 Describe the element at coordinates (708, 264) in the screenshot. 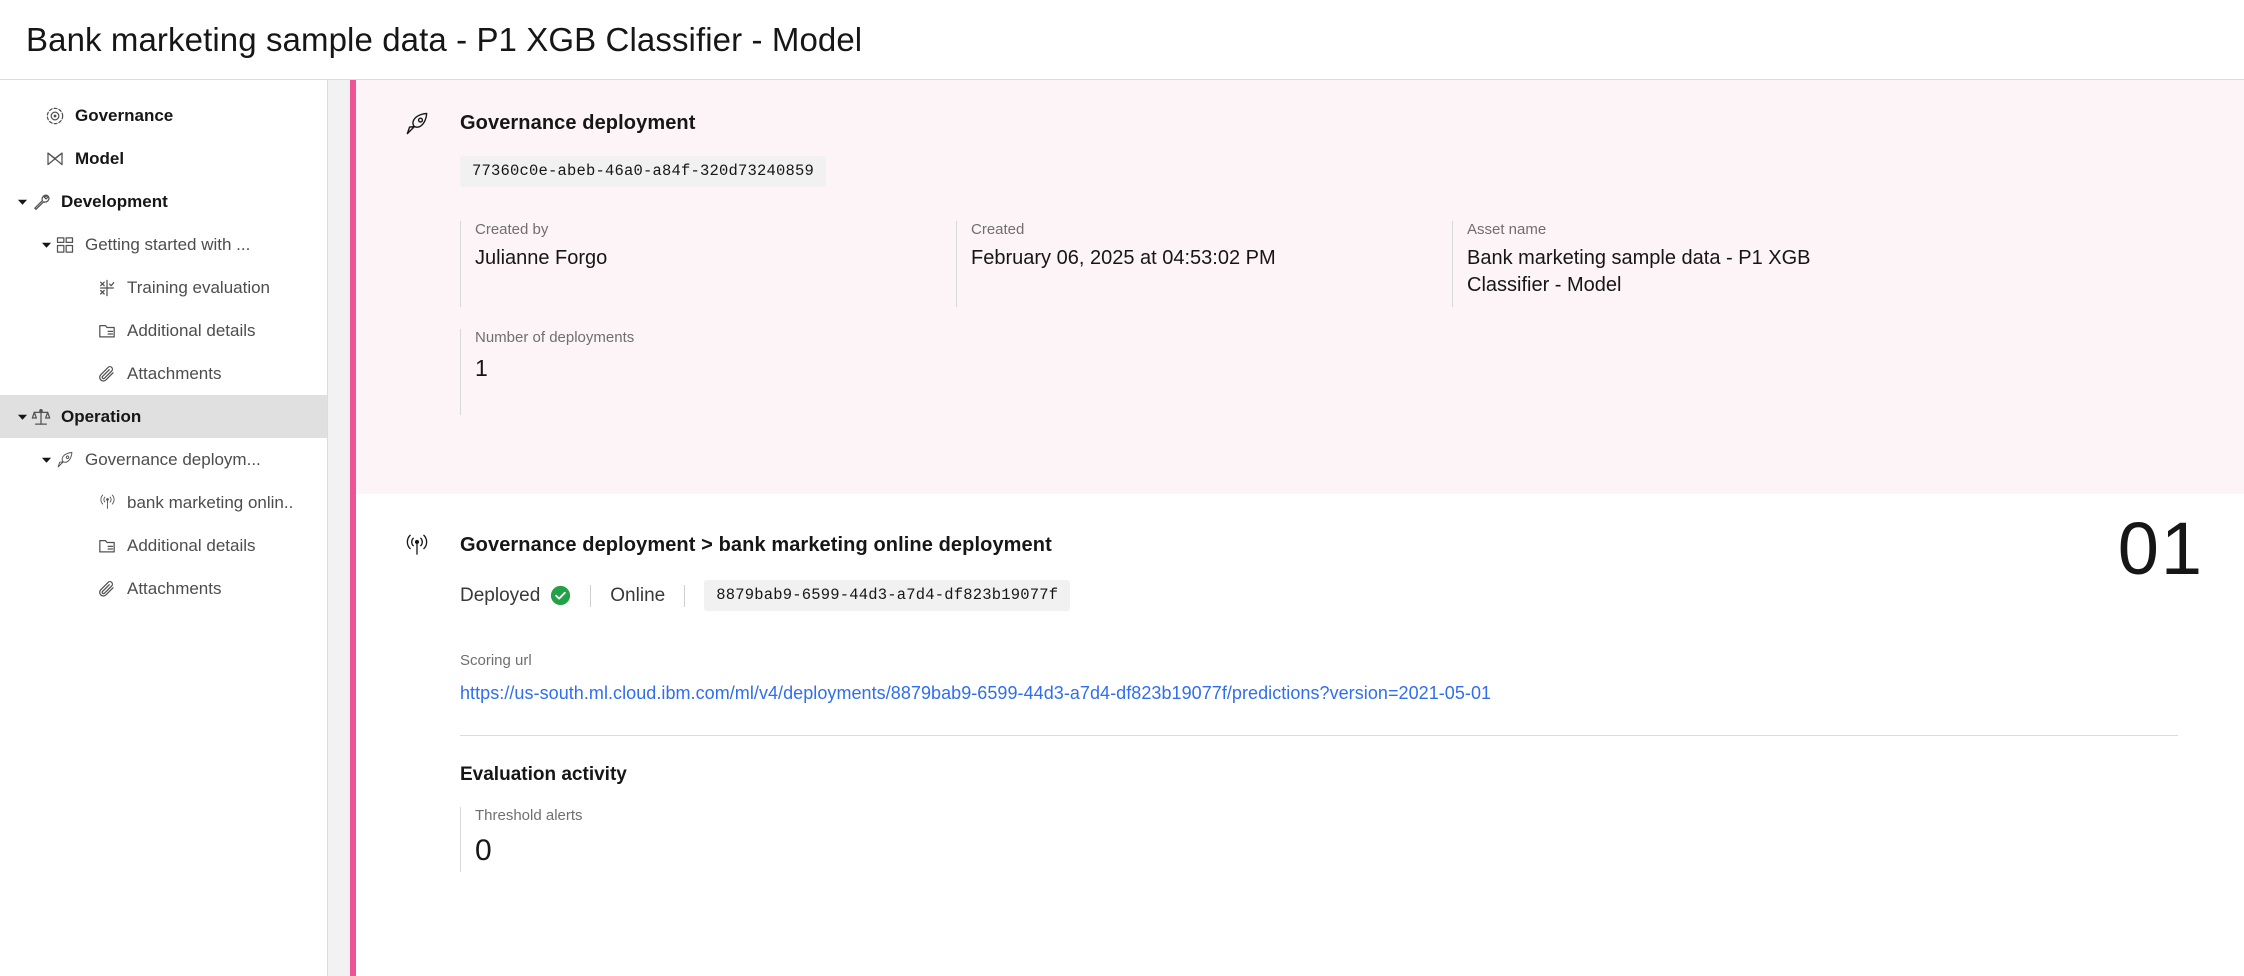

I see `created-by-field: Created by Julianne Forgo` at that location.